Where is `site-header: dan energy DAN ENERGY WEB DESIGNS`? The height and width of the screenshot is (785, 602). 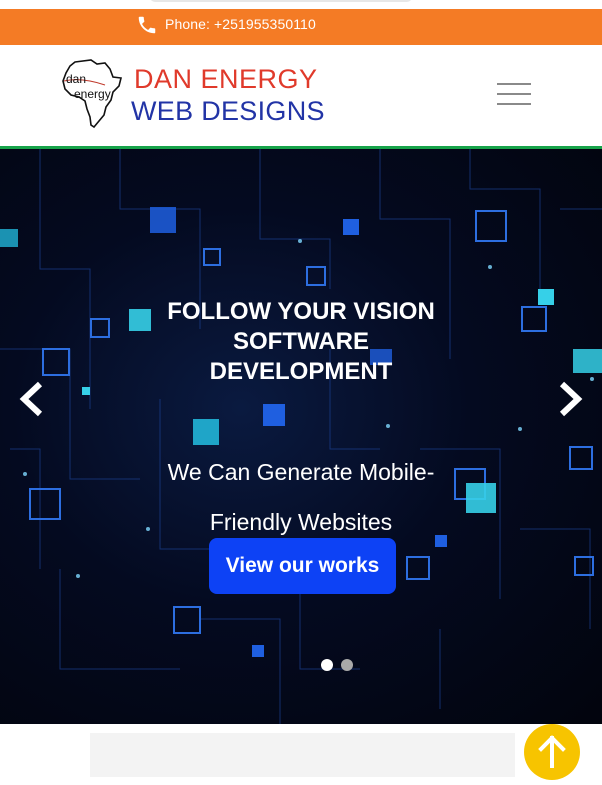 site-header: dan energy DAN ENERGY WEB DESIGNS is located at coordinates (301, 97).